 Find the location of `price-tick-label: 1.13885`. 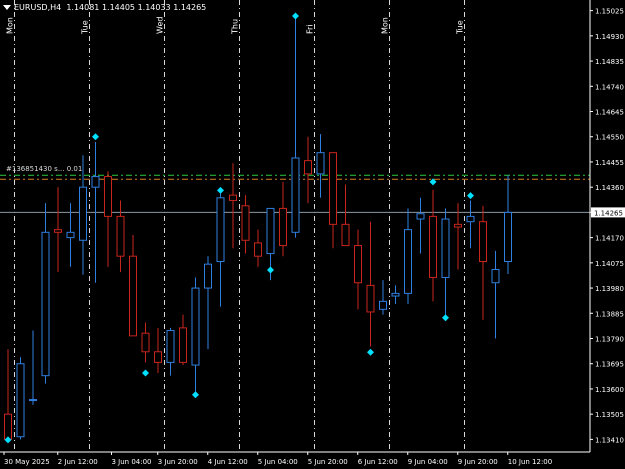

price-tick-label: 1.13885 is located at coordinates (609, 314).